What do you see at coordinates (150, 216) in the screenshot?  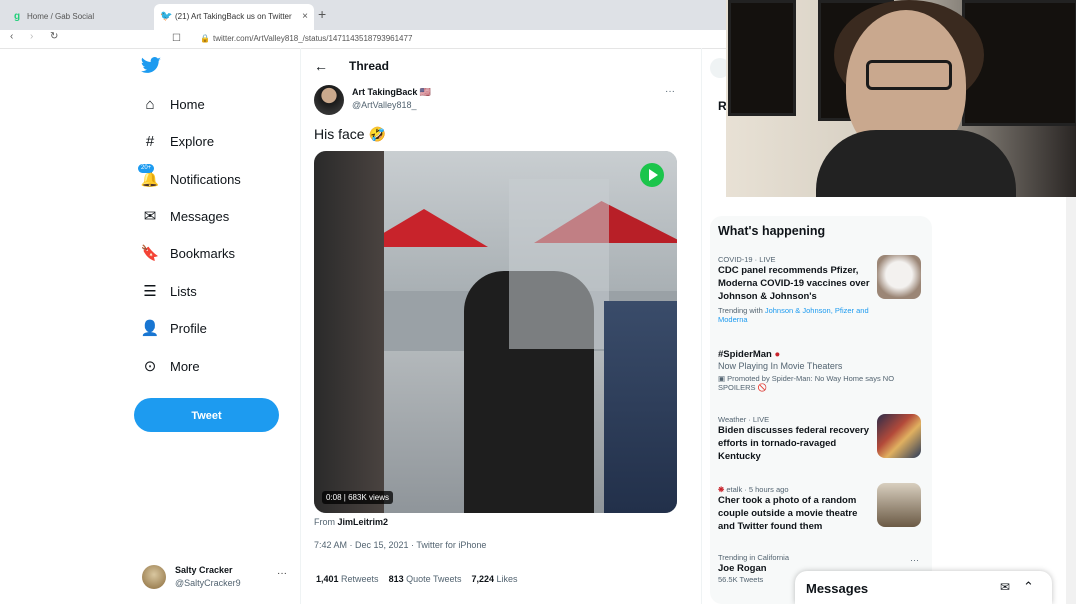 I see `envelope-icon: ✉` at bounding box center [150, 216].